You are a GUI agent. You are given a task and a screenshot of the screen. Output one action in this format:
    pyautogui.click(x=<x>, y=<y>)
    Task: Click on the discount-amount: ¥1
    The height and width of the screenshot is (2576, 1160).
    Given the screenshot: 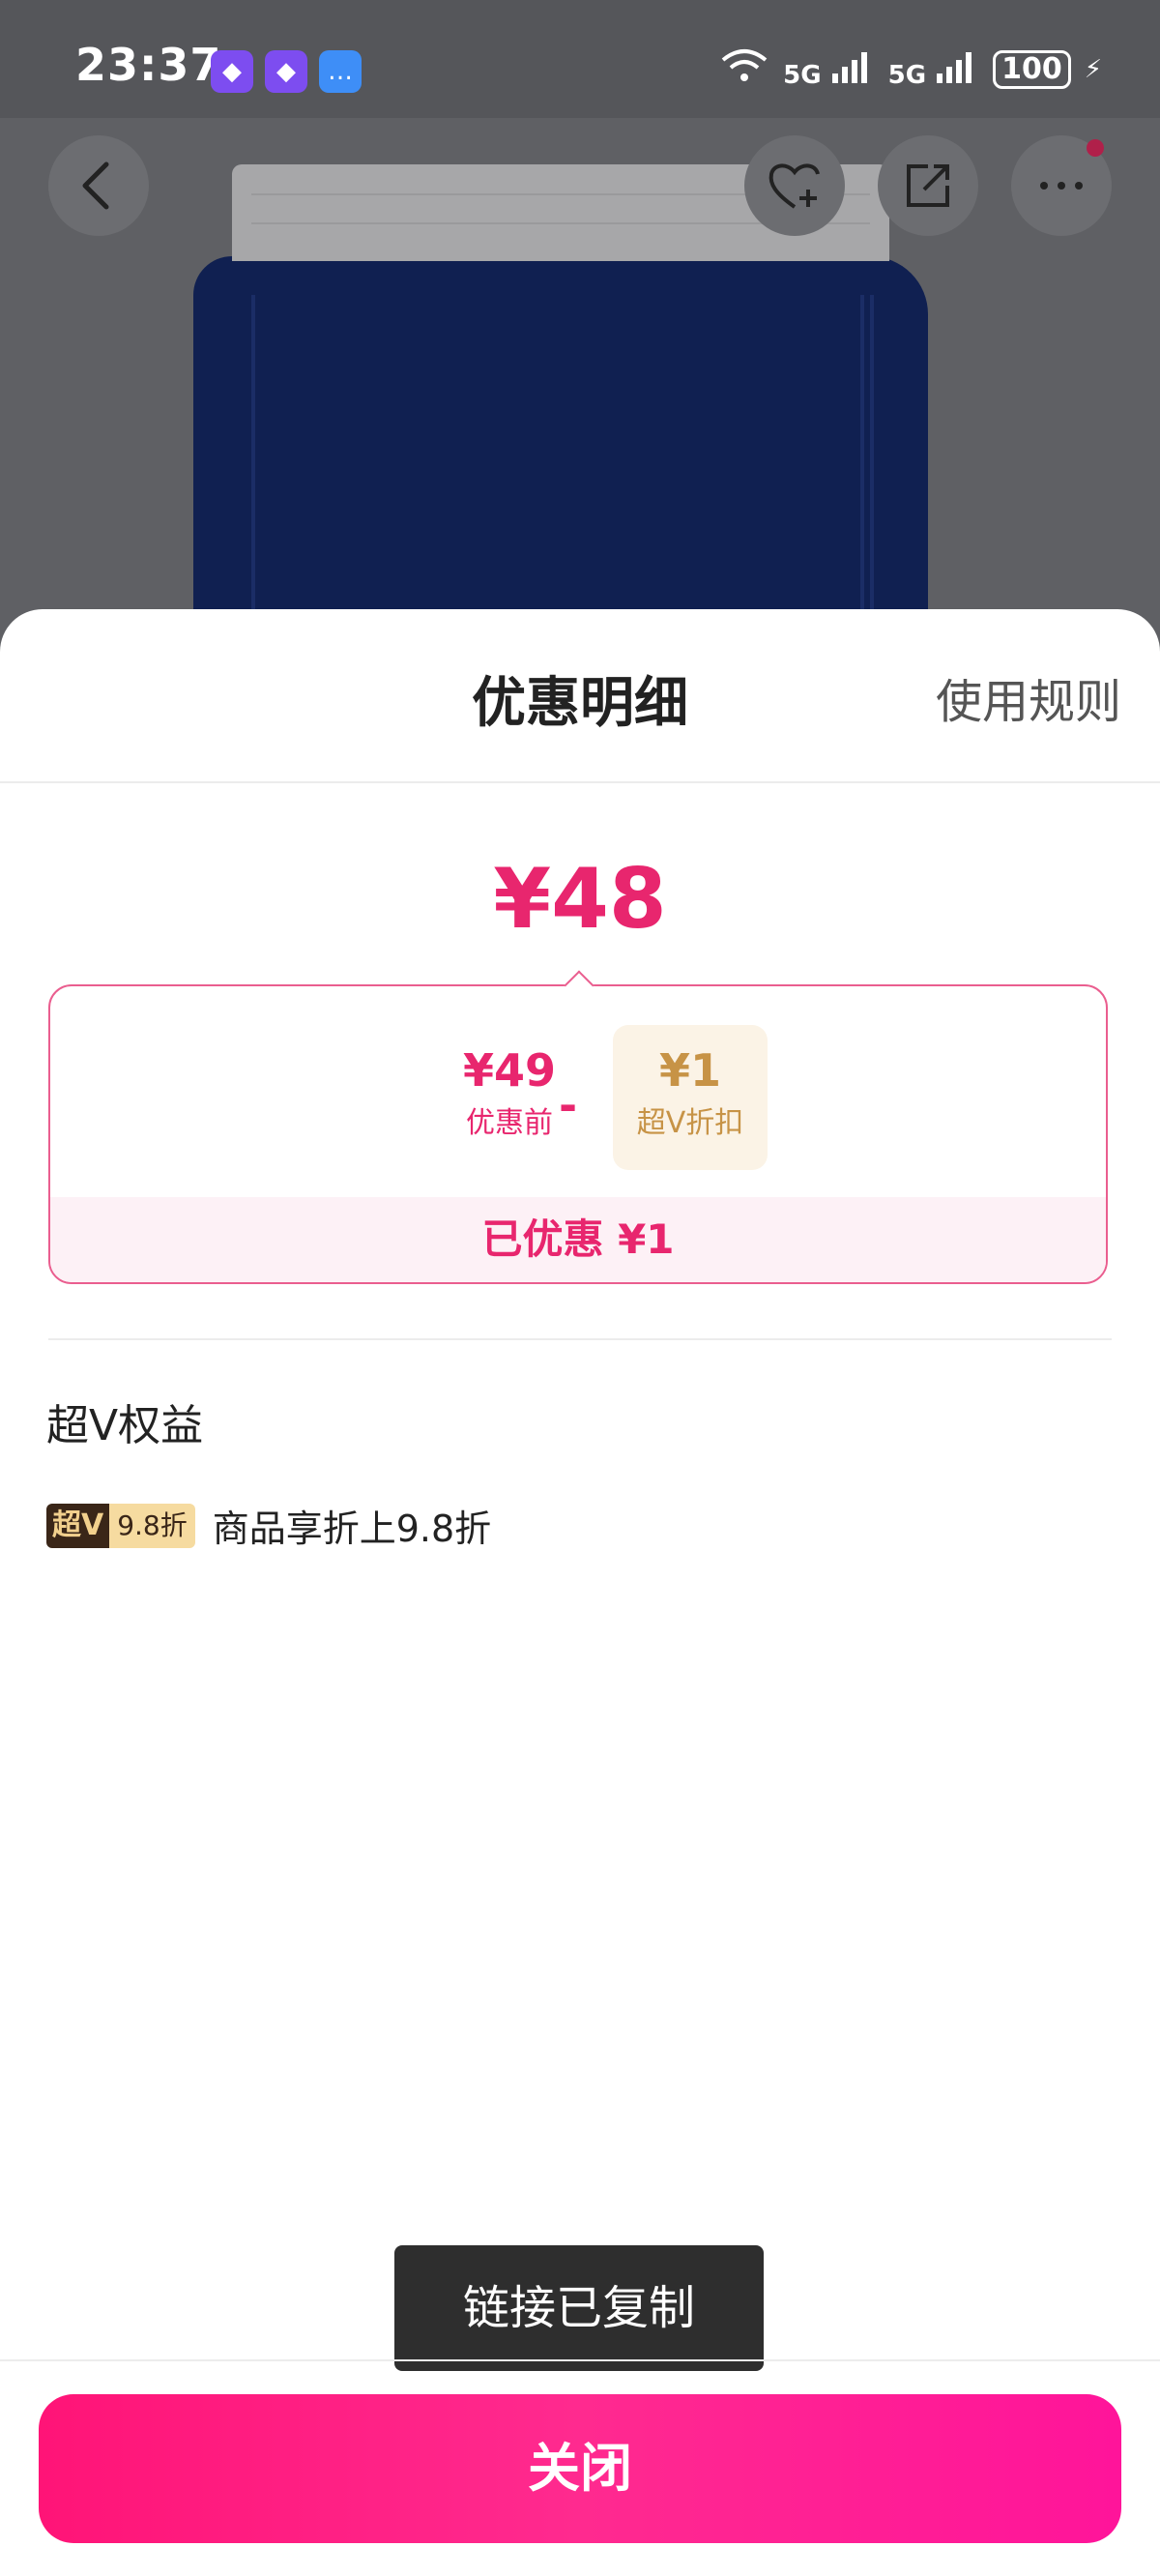 What is the action you would take?
    pyautogui.click(x=690, y=1070)
    